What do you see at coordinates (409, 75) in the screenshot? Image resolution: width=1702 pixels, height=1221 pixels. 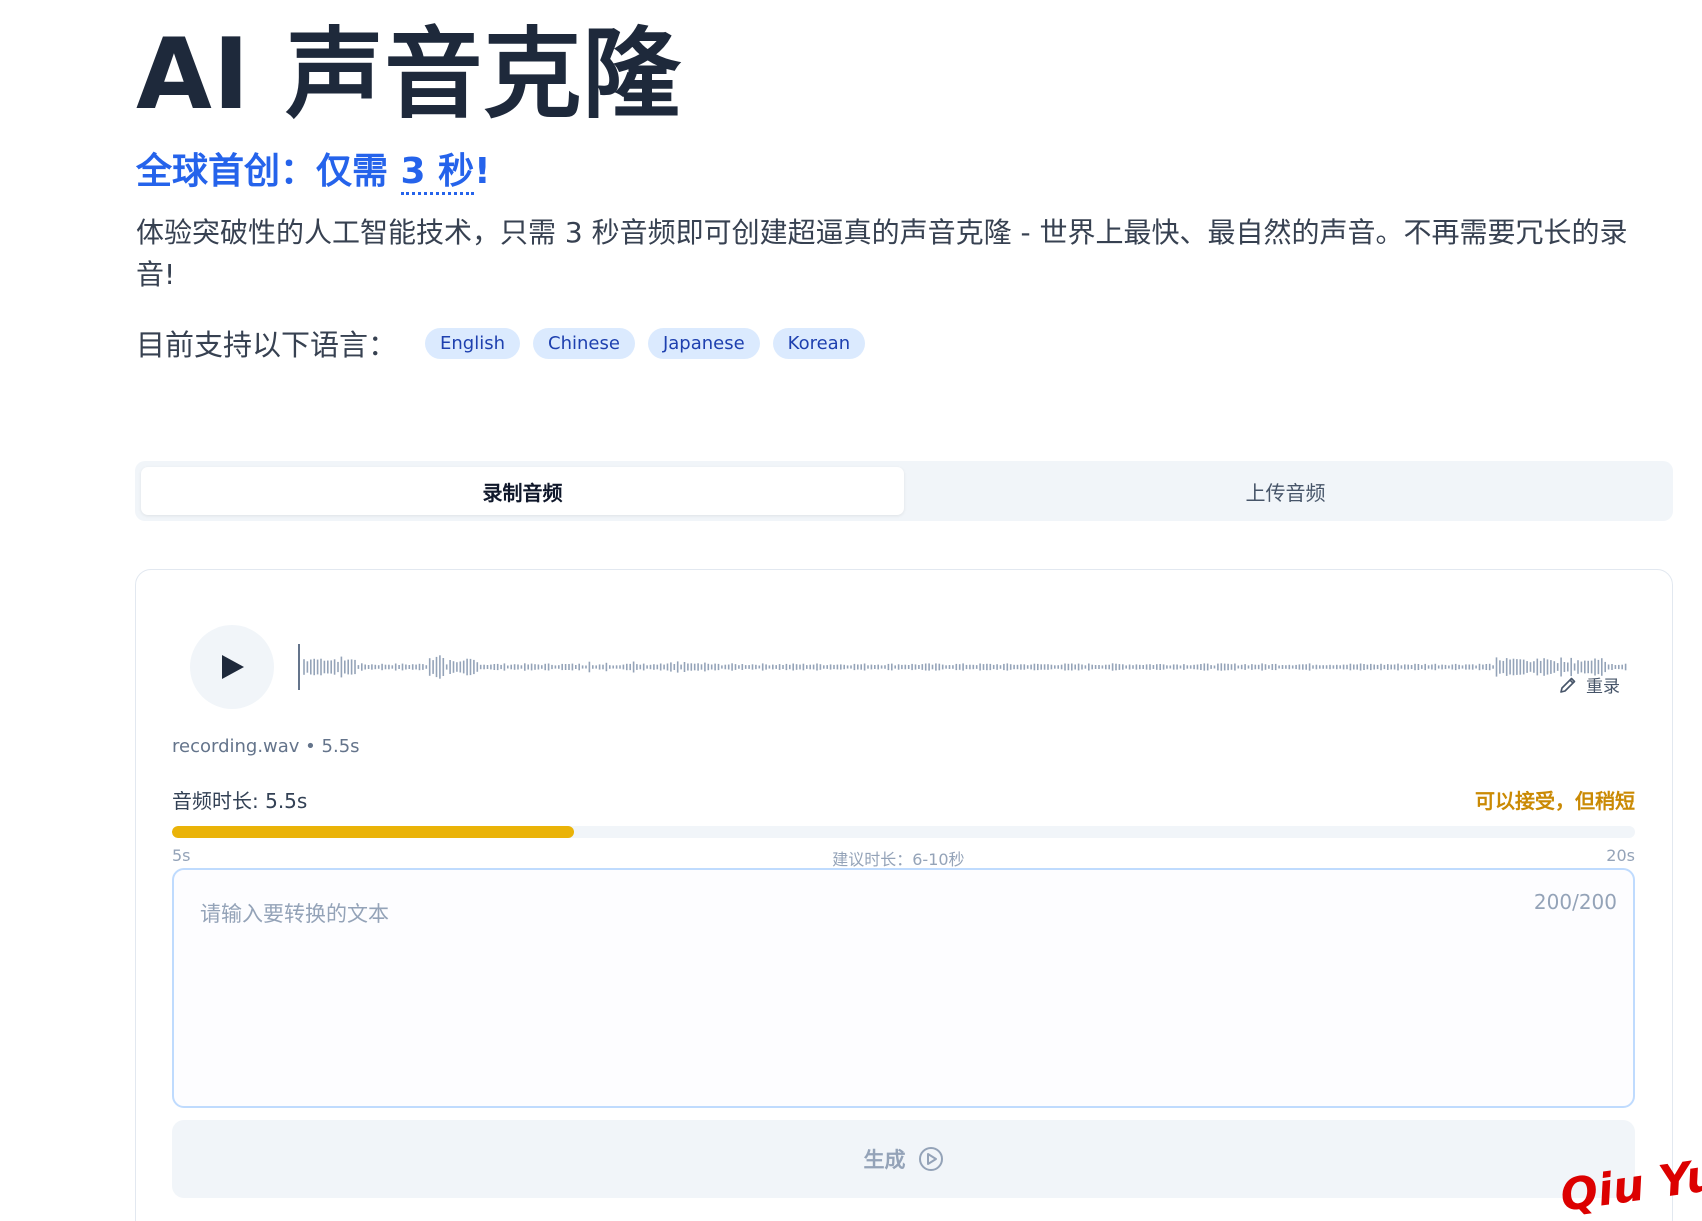 I see `page-title: AI 声音克隆` at bounding box center [409, 75].